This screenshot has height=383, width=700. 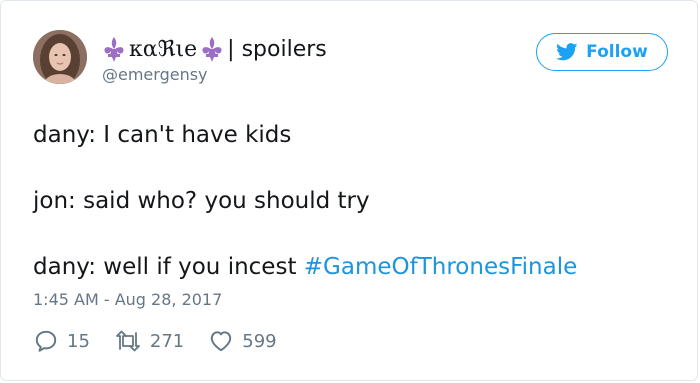 I want to click on follow-button: Follow, so click(x=602, y=52).